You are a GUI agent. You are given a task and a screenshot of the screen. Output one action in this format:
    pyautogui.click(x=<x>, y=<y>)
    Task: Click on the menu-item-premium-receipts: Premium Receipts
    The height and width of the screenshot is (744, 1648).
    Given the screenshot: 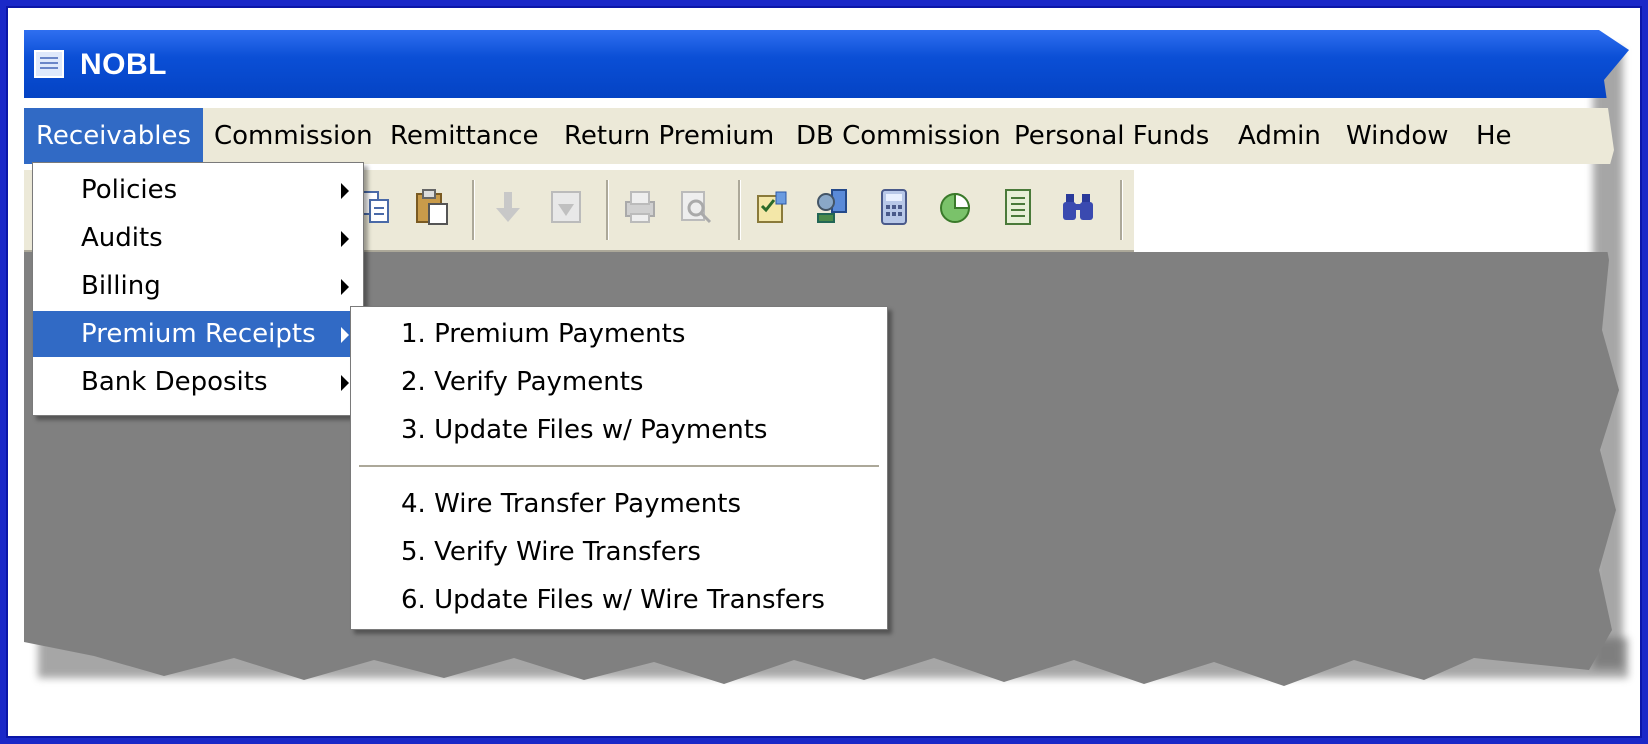 What is the action you would take?
    pyautogui.click(x=198, y=334)
    